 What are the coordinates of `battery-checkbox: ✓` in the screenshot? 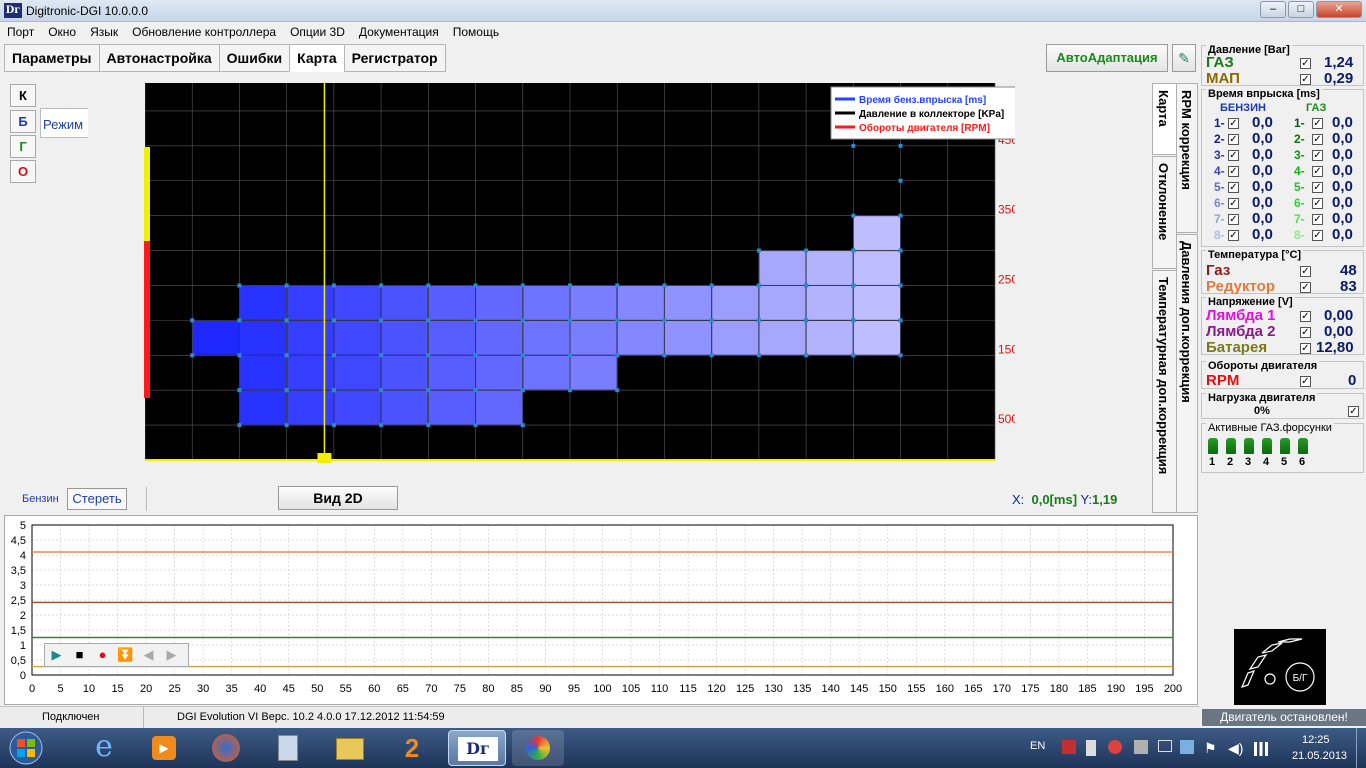 It's located at (1305, 348).